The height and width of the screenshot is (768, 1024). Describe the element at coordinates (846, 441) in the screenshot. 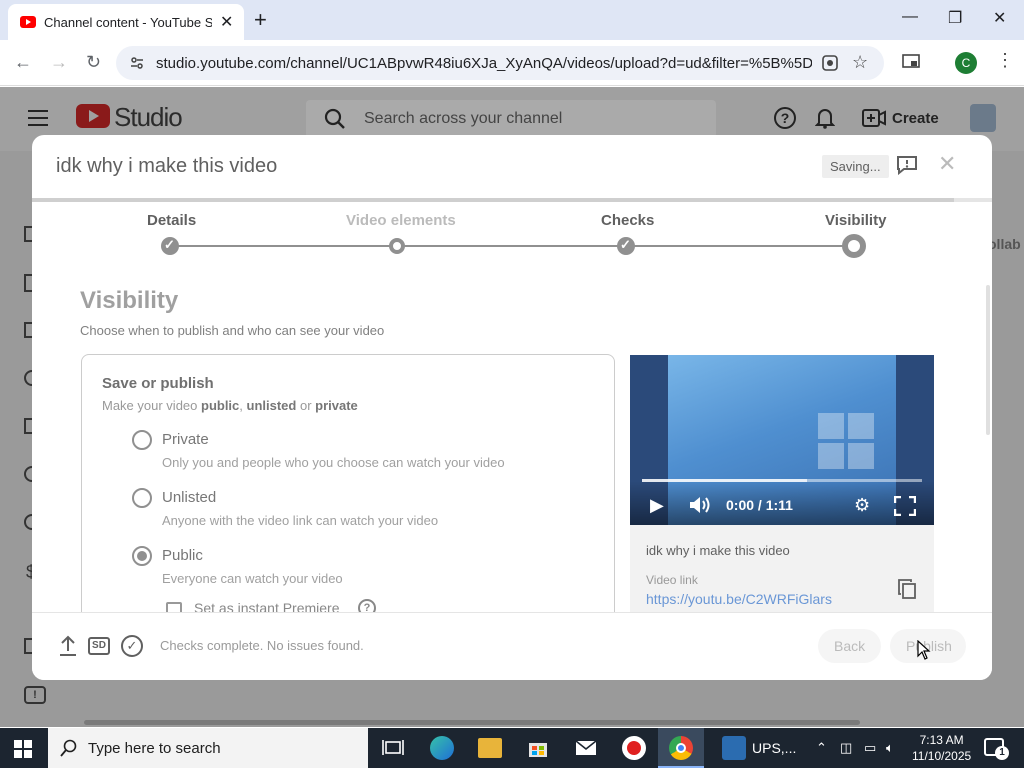

I see `windows-logo-in-preview` at that location.